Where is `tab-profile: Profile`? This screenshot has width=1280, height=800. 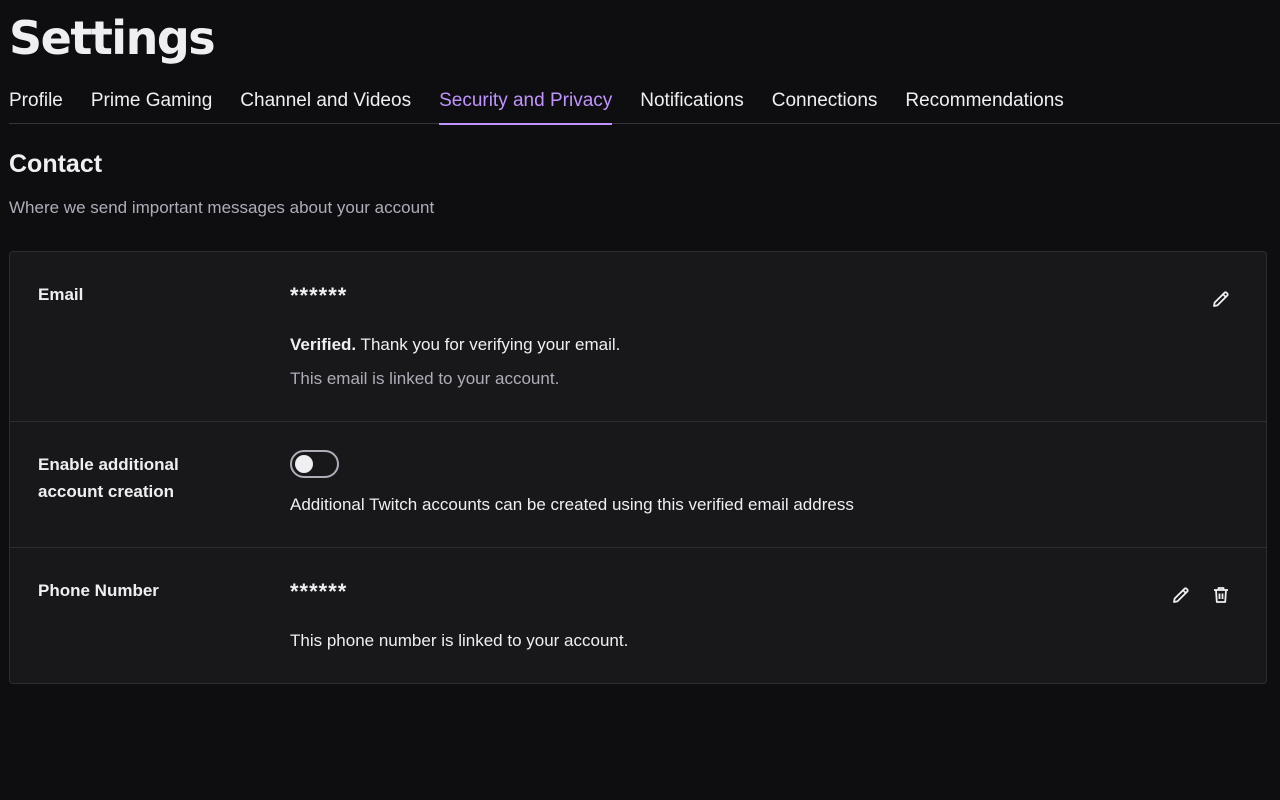 tab-profile: Profile is located at coordinates (36, 104).